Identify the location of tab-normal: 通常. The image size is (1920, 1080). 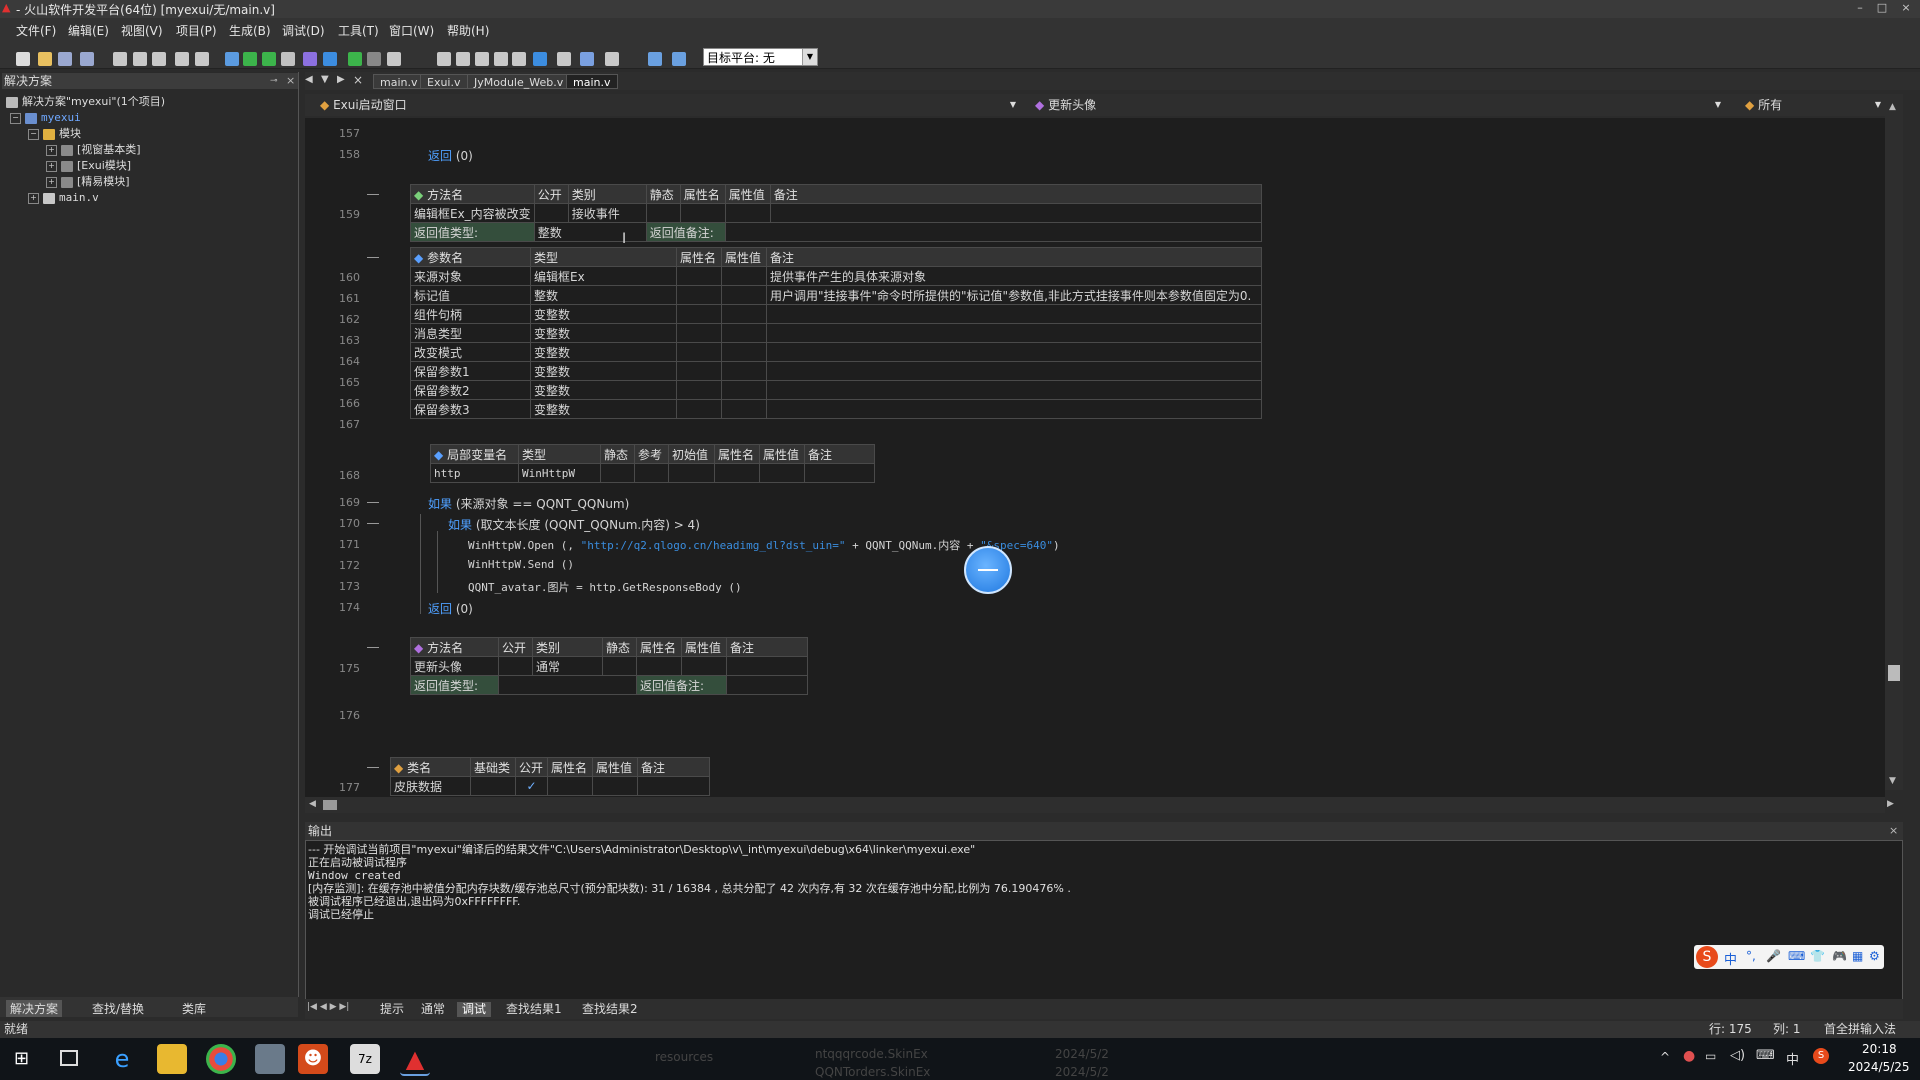
(433, 1009).